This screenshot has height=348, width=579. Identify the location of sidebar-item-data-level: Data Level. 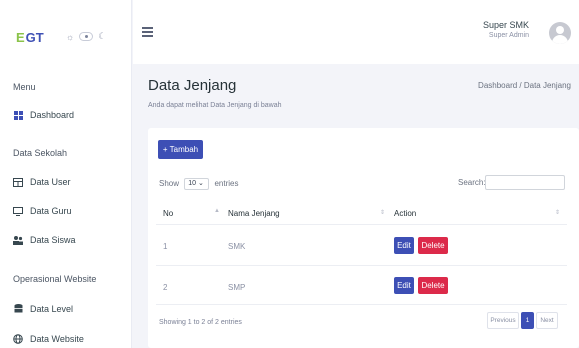
(43, 309).